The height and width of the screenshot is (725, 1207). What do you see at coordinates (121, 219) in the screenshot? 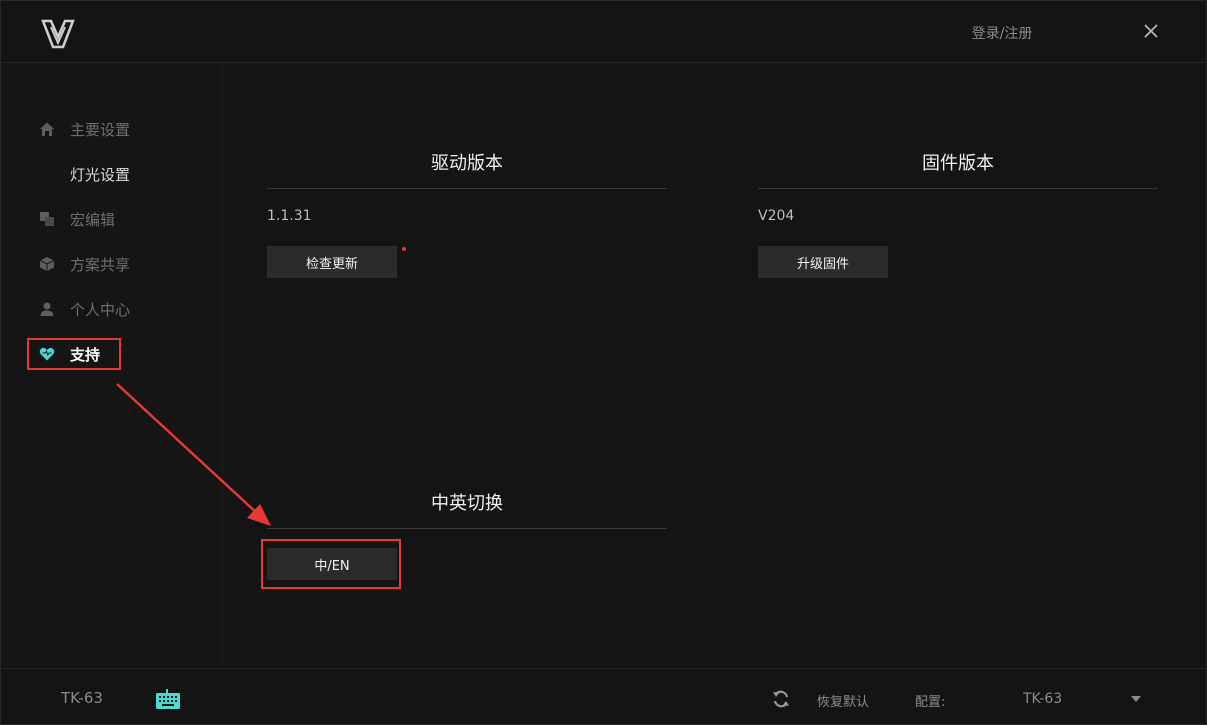
I see `sidebar-item-macro-editor: 宏编辑` at bounding box center [121, 219].